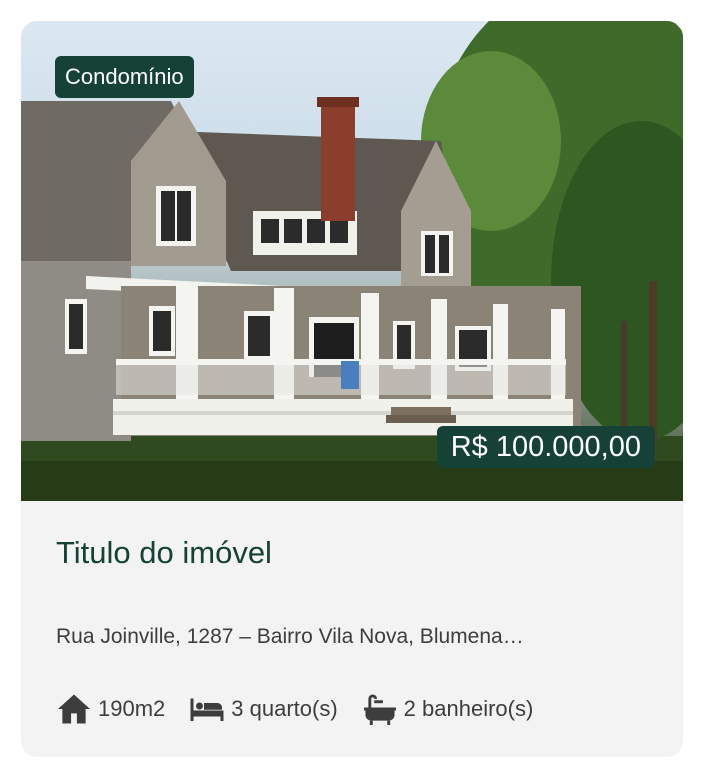  I want to click on feature-area: 190m2, so click(110, 709).